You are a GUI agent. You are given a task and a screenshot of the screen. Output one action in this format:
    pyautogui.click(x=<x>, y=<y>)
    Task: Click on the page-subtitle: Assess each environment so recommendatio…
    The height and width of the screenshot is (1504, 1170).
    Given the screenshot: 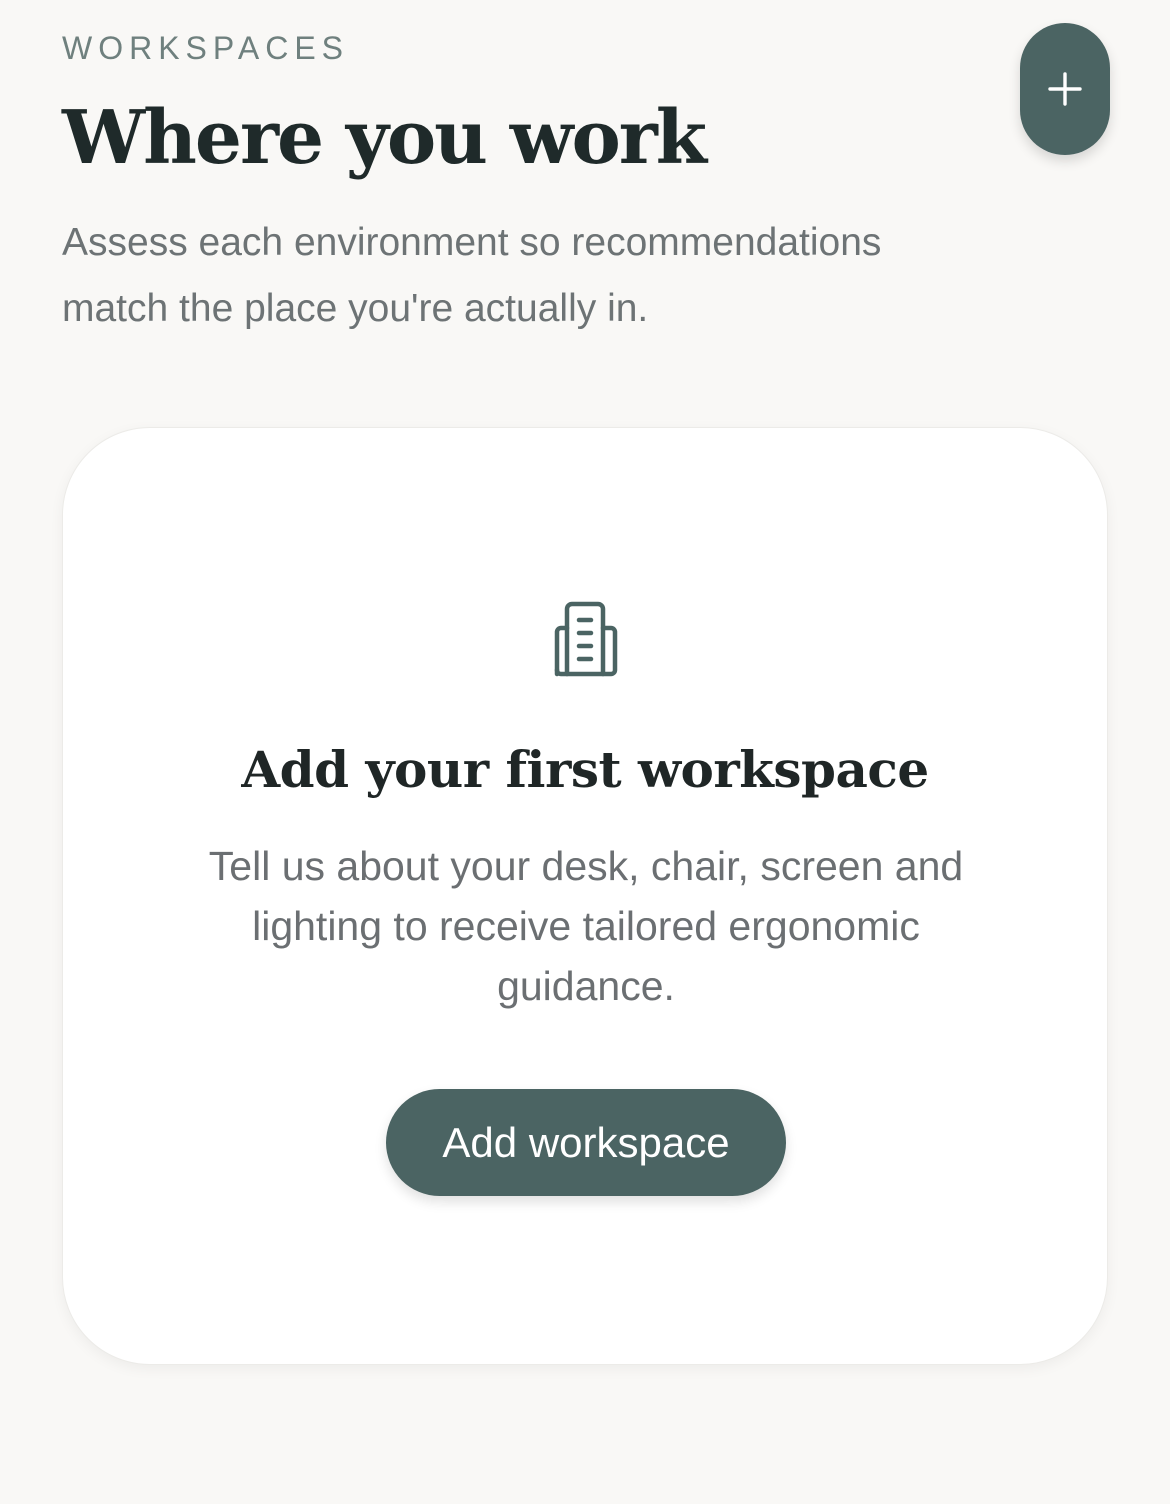 What is the action you would take?
    pyautogui.click(x=472, y=275)
    